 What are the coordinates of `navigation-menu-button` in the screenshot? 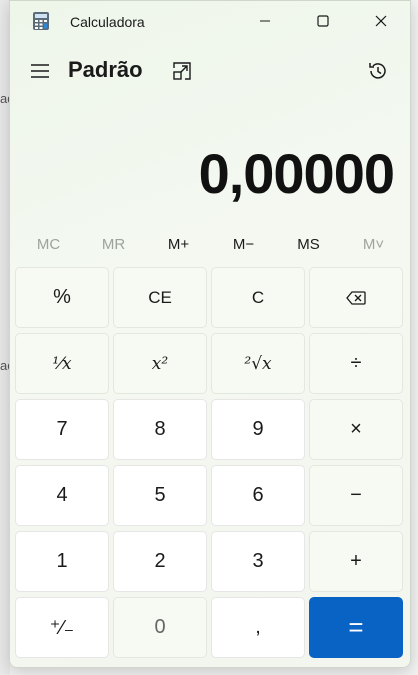 It's located at (40, 71).